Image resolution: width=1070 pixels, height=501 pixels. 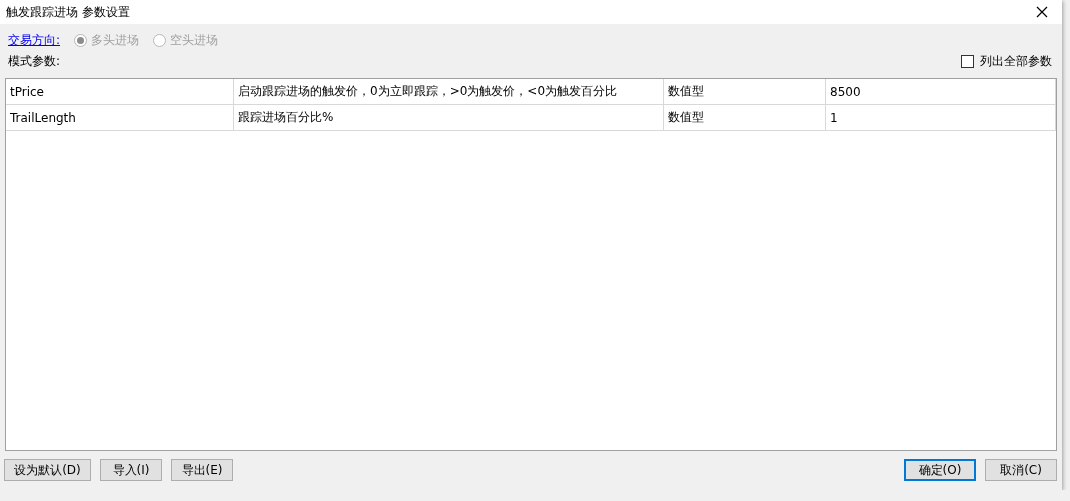 What do you see at coordinates (449, 91) in the screenshot?
I see `table-cell: 启动跟踪进场的触发价，0为立即跟踪，>0为触发价，<0为触发百分比` at bounding box center [449, 91].